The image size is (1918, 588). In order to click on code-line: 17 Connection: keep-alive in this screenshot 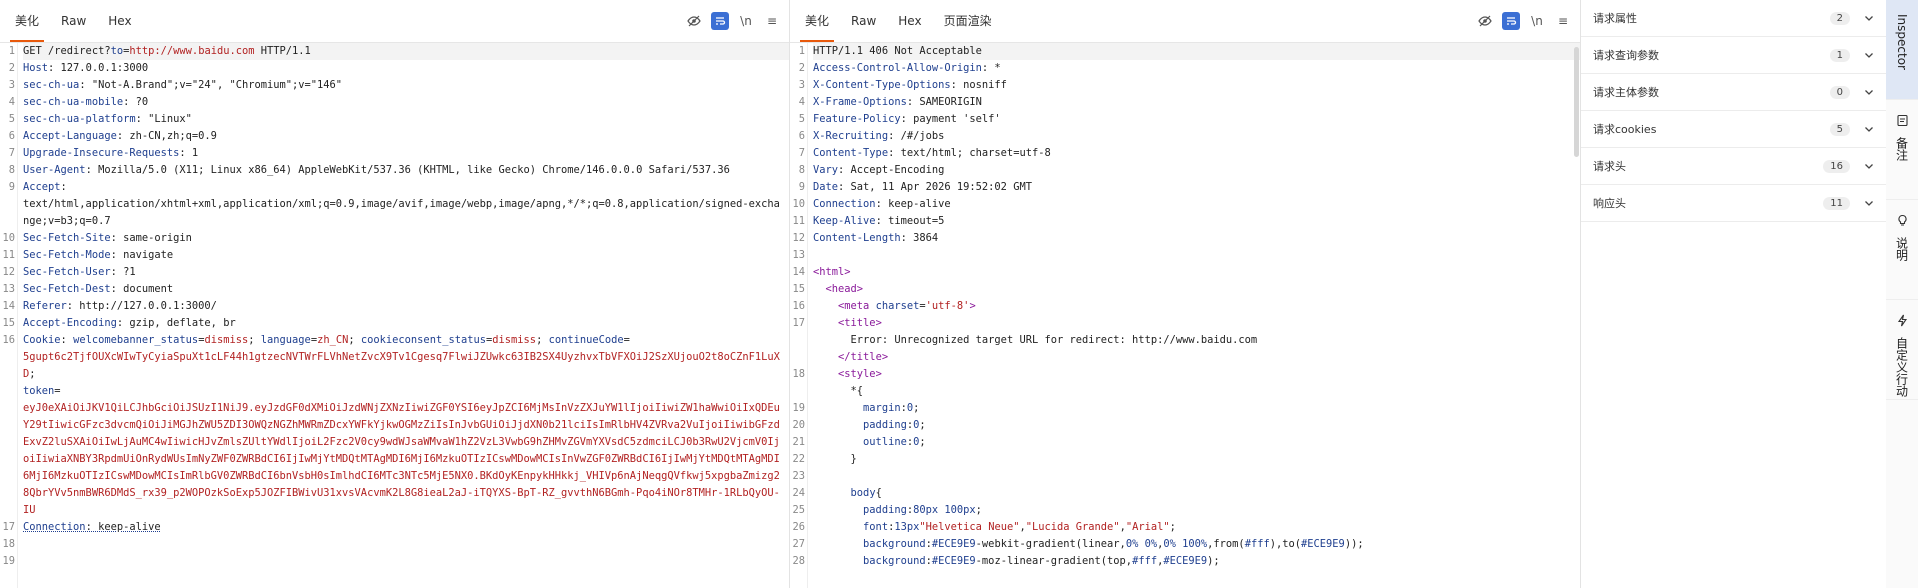, I will do `click(394, 527)`.